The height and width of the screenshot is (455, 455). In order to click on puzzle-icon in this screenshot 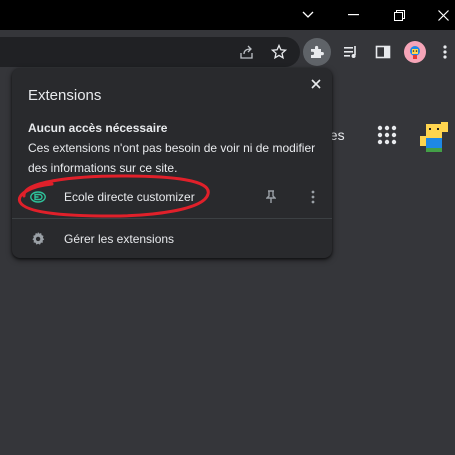, I will do `click(317, 51)`.